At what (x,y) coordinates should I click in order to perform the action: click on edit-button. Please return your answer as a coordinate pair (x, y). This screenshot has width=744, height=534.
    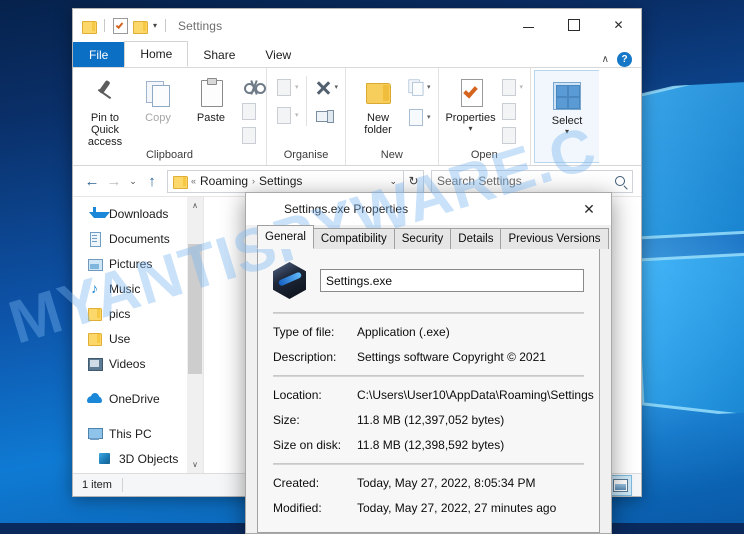
    Looking at the image, I should click on (511, 111).